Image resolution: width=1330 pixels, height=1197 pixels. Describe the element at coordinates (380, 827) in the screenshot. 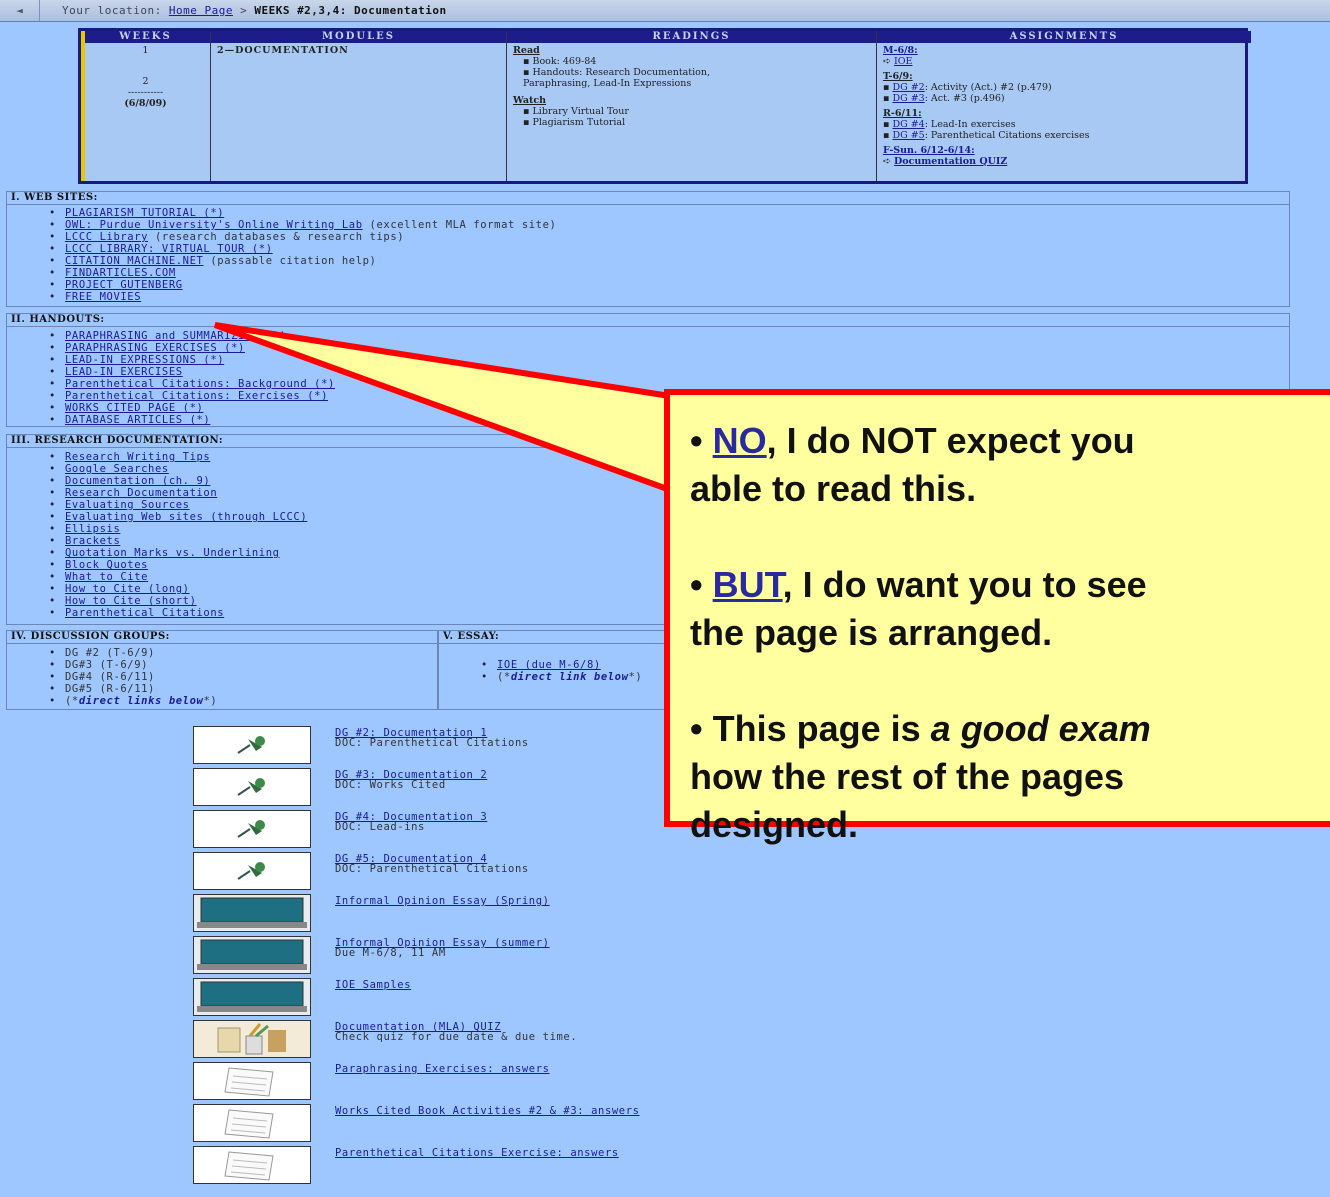

I see `icon-link-sub: DOC: Lead-ins` at that location.